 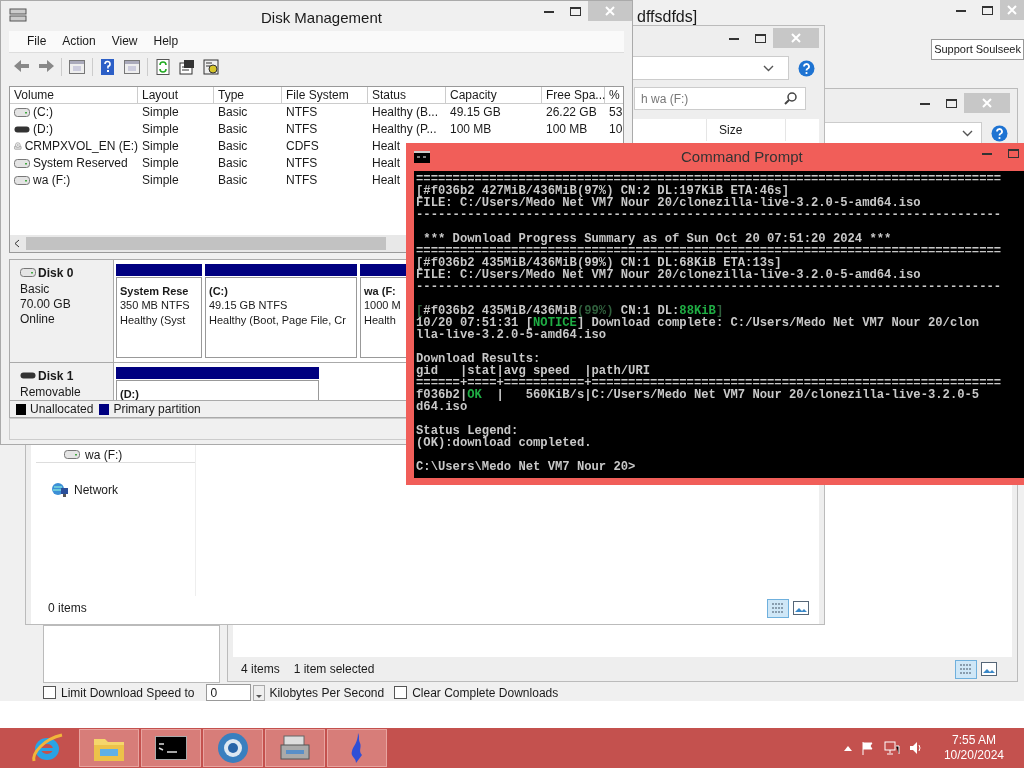 What do you see at coordinates (38, 319) in the screenshot?
I see `disk-detail: Online` at bounding box center [38, 319].